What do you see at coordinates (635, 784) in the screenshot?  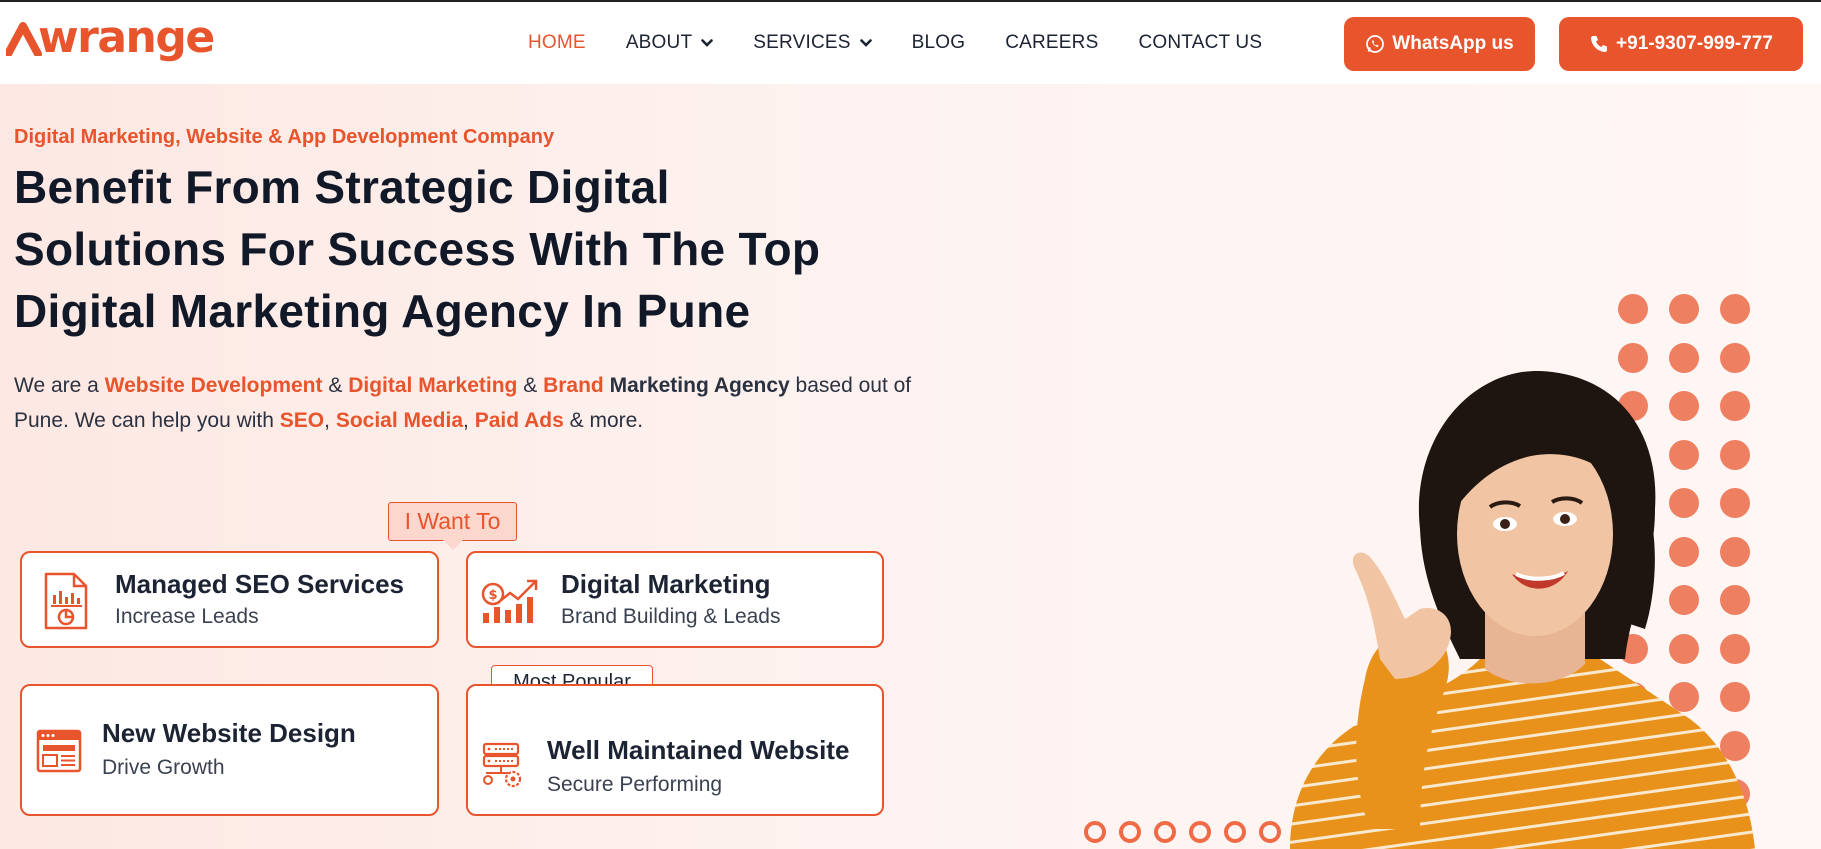 I see `card-subtitle: Secure Performing` at bounding box center [635, 784].